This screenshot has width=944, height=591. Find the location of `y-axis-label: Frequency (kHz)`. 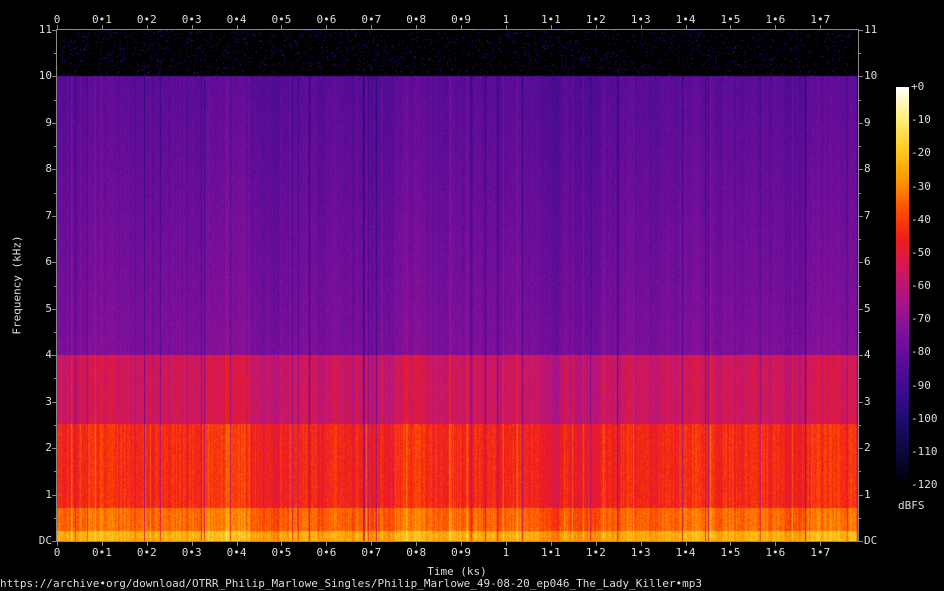

y-axis-label: Frequency (kHz) is located at coordinates (17, 285).